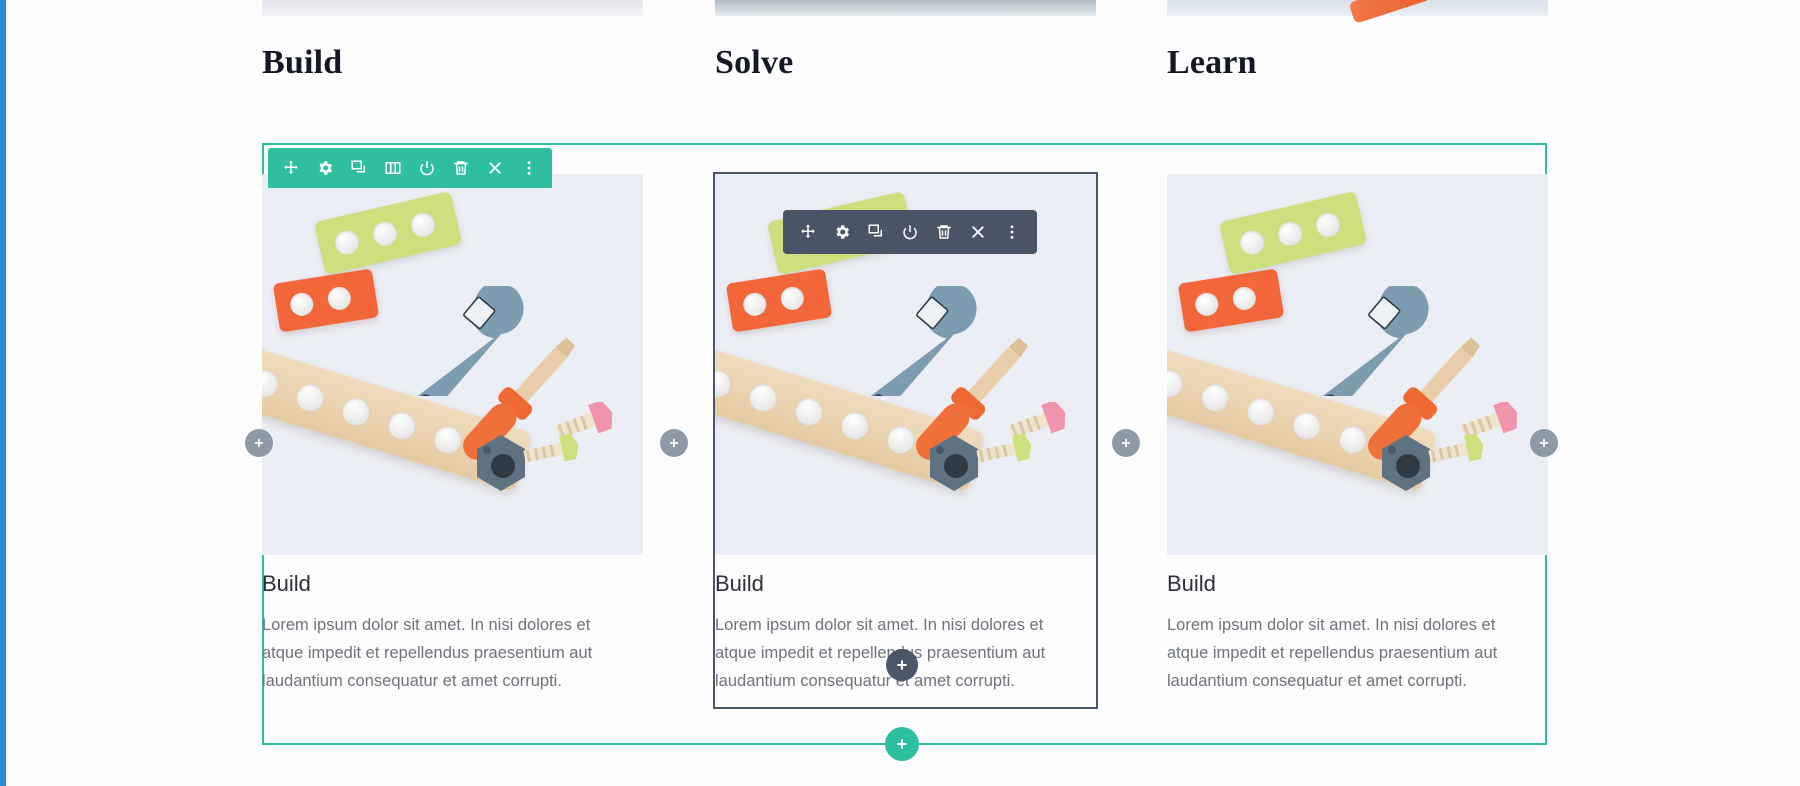  I want to click on heading-solve: Solve, so click(754, 62).